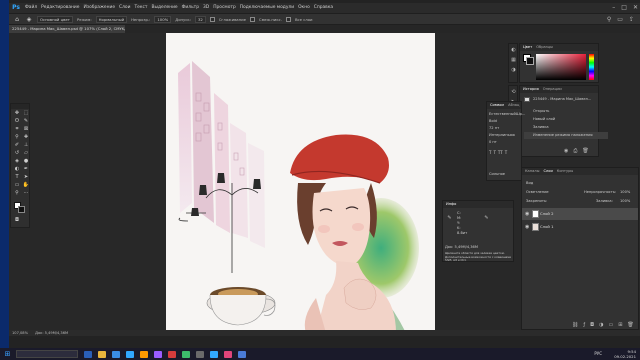 The image size is (640, 360). Describe the element at coordinates (26, 161) in the screenshot. I see `blur-tool-icon: ●` at that location.